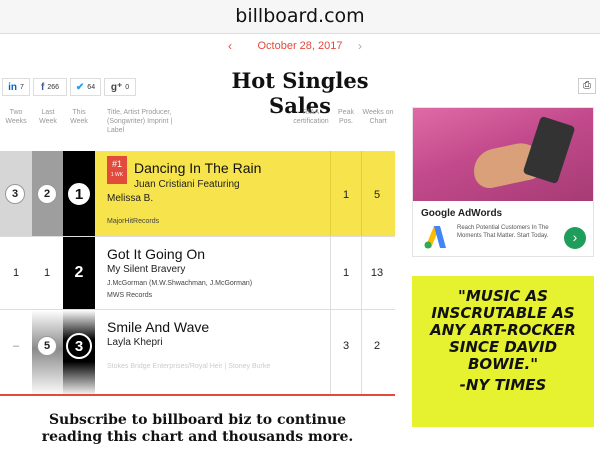  Describe the element at coordinates (346, 346) in the screenshot. I see `peak-position: 3` at that location.